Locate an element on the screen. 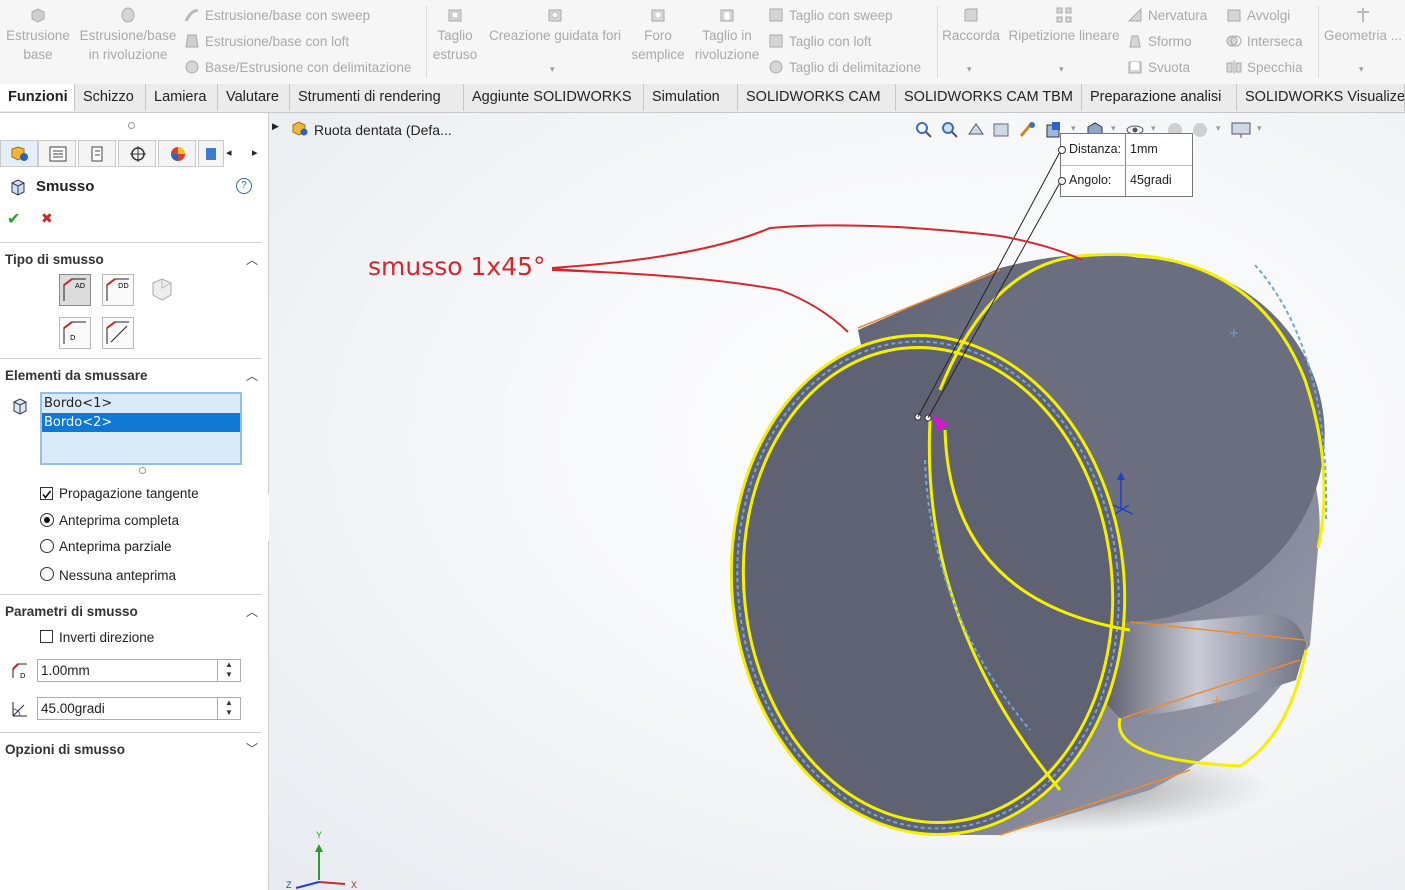  svg-text: AD is located at coordinates (80, 286).